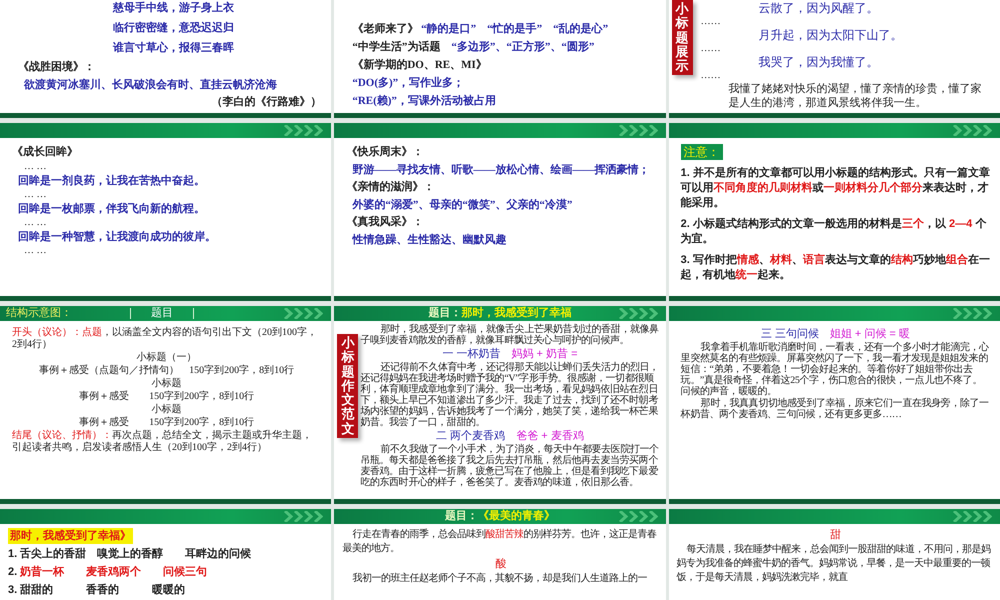  Describe the element at coordinates (162, 313) in the screenshot. I see `title-box: 题目` at that location.